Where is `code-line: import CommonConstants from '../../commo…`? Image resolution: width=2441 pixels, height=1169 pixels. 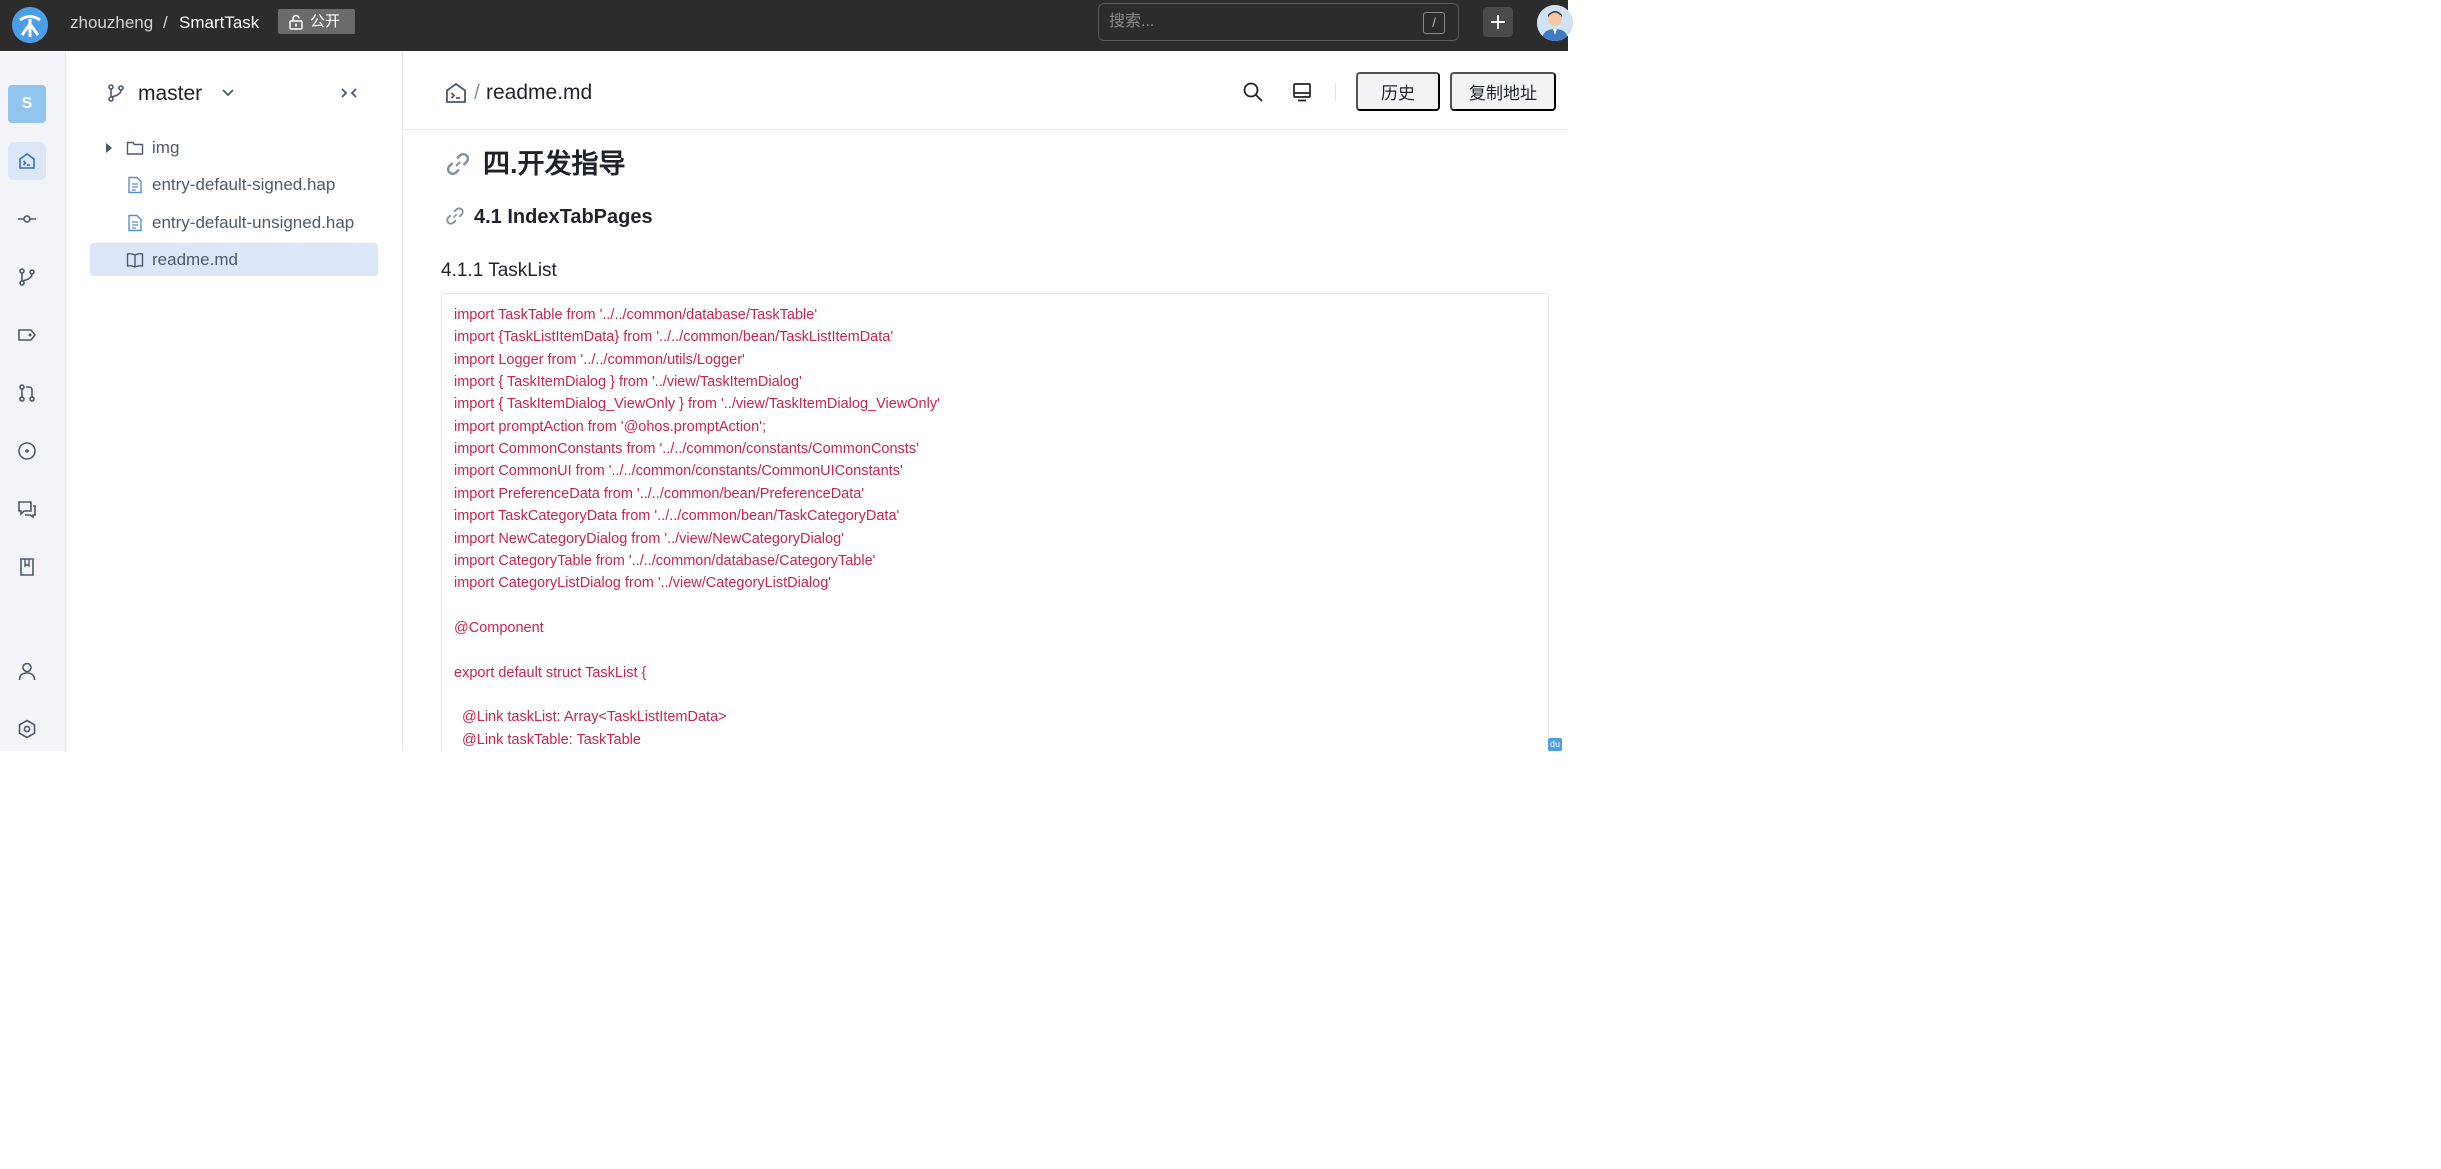
code-line: import CommonConstants from '../../commo… is located at coordinates (686, 449).